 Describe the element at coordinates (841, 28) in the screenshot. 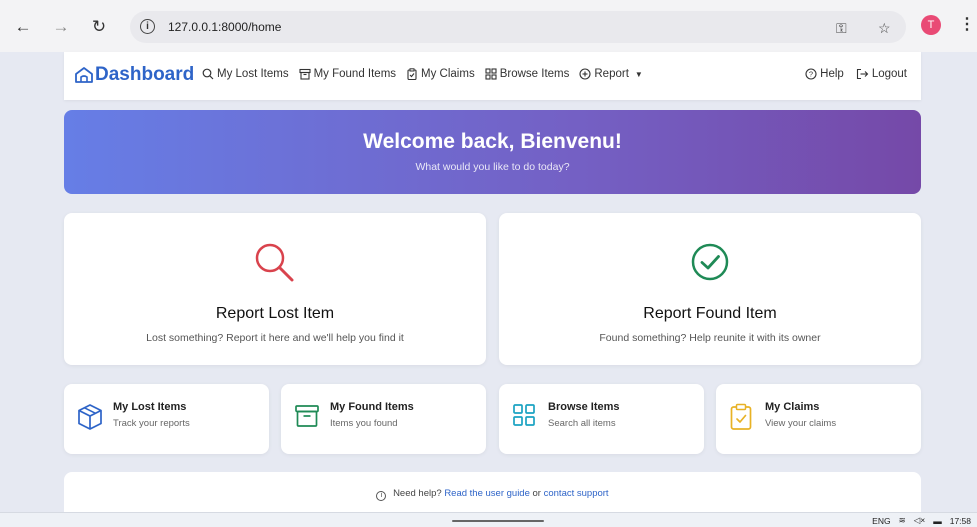

I see `key-icon: ⚿` at that location.